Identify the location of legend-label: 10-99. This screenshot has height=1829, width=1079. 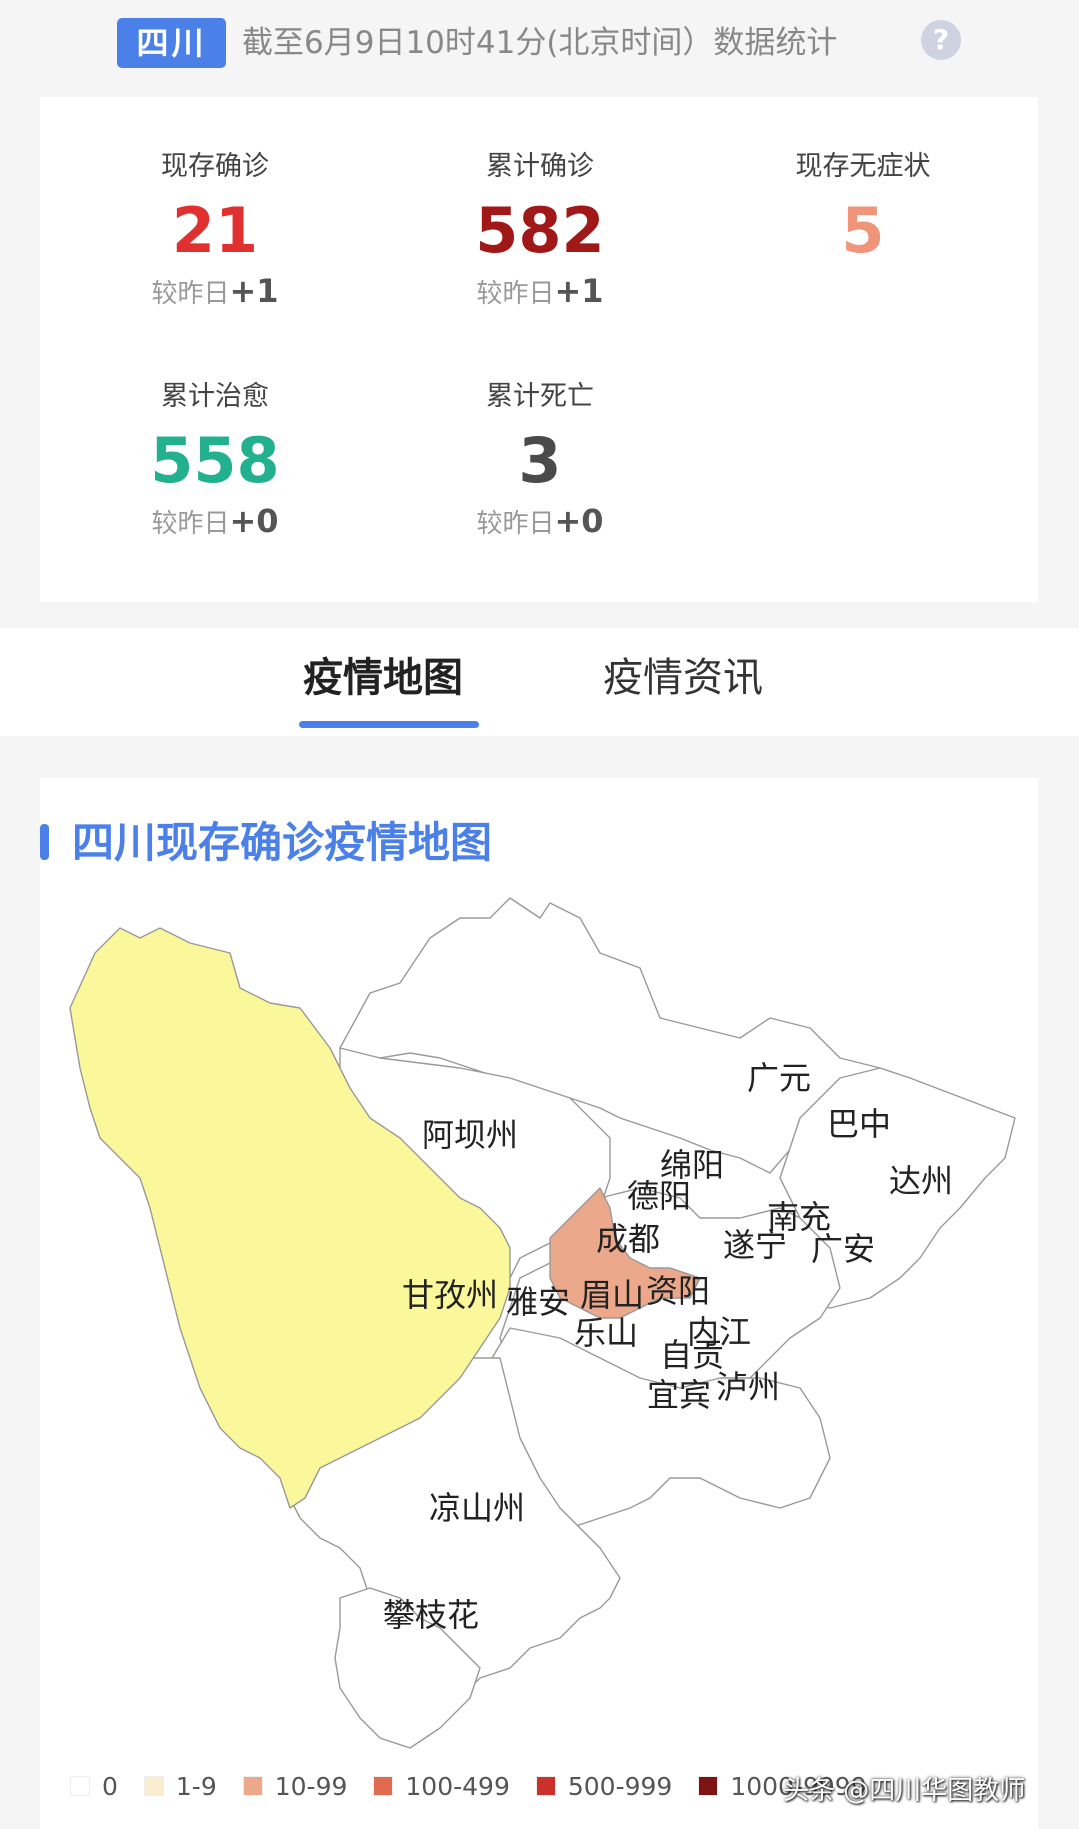
(311, 1786).